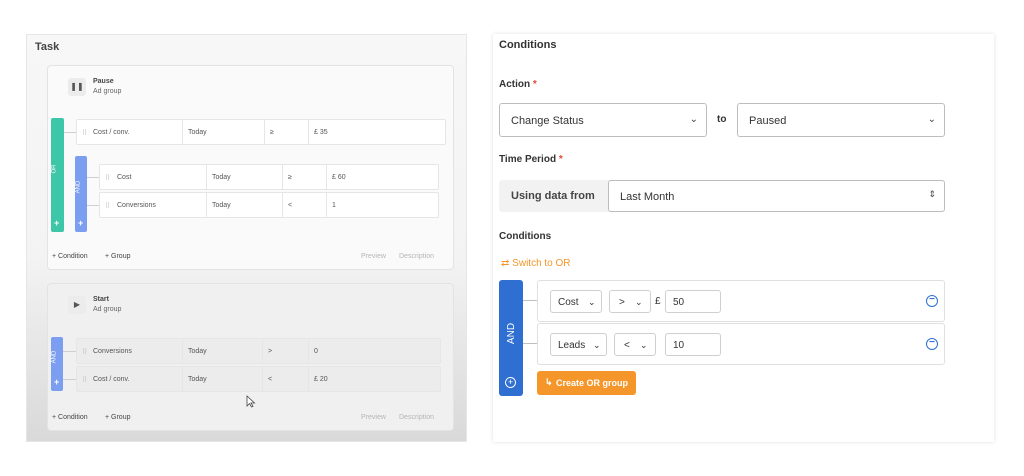 This screenshot has height=476, width=1024. Describe the element at coordinates (525, 236) in the screenshot. I see `conditions-label: Conditions` at that location.